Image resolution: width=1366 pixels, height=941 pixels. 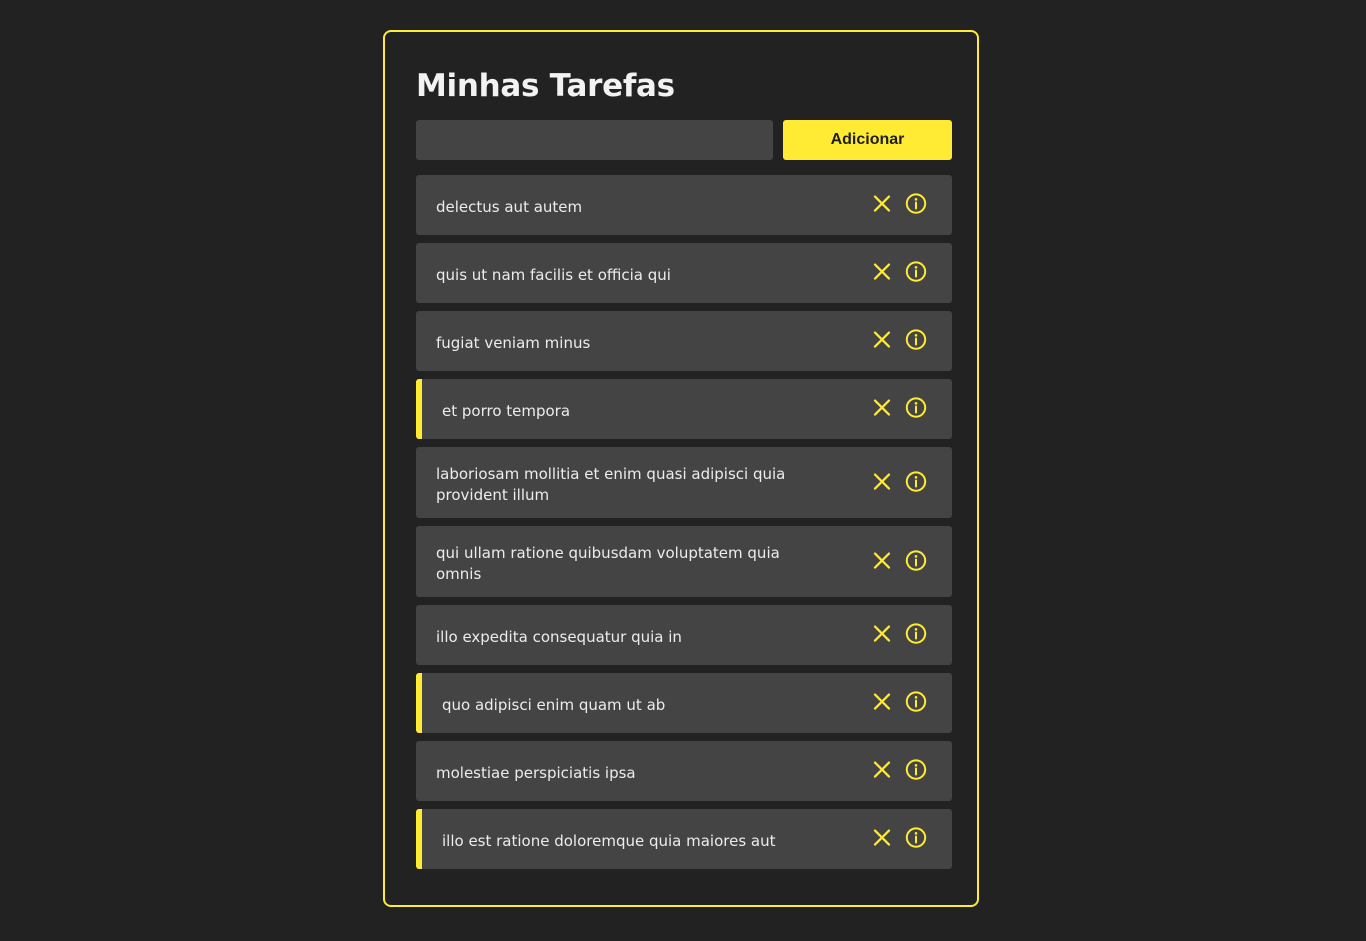 What do you see at coordinates (684, 635) in the screenshot?
I see `task-item: illo expedita consequatur quia in` at bounding box center [684, 635].